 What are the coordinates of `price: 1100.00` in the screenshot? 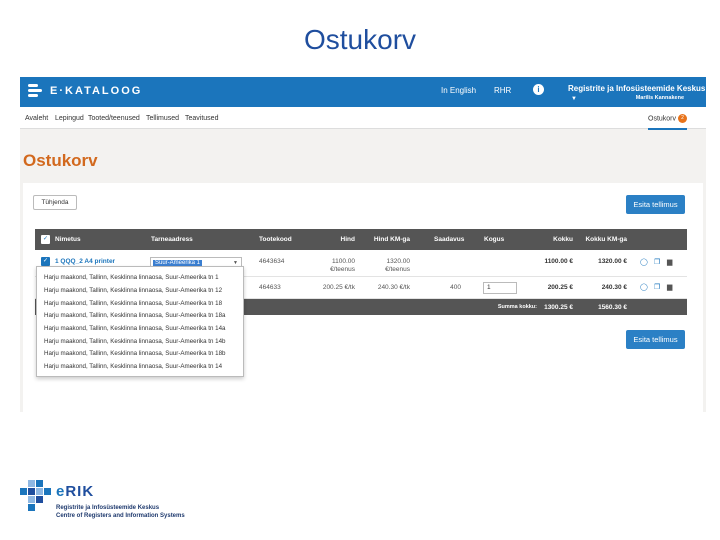 It's located at (343, 261).